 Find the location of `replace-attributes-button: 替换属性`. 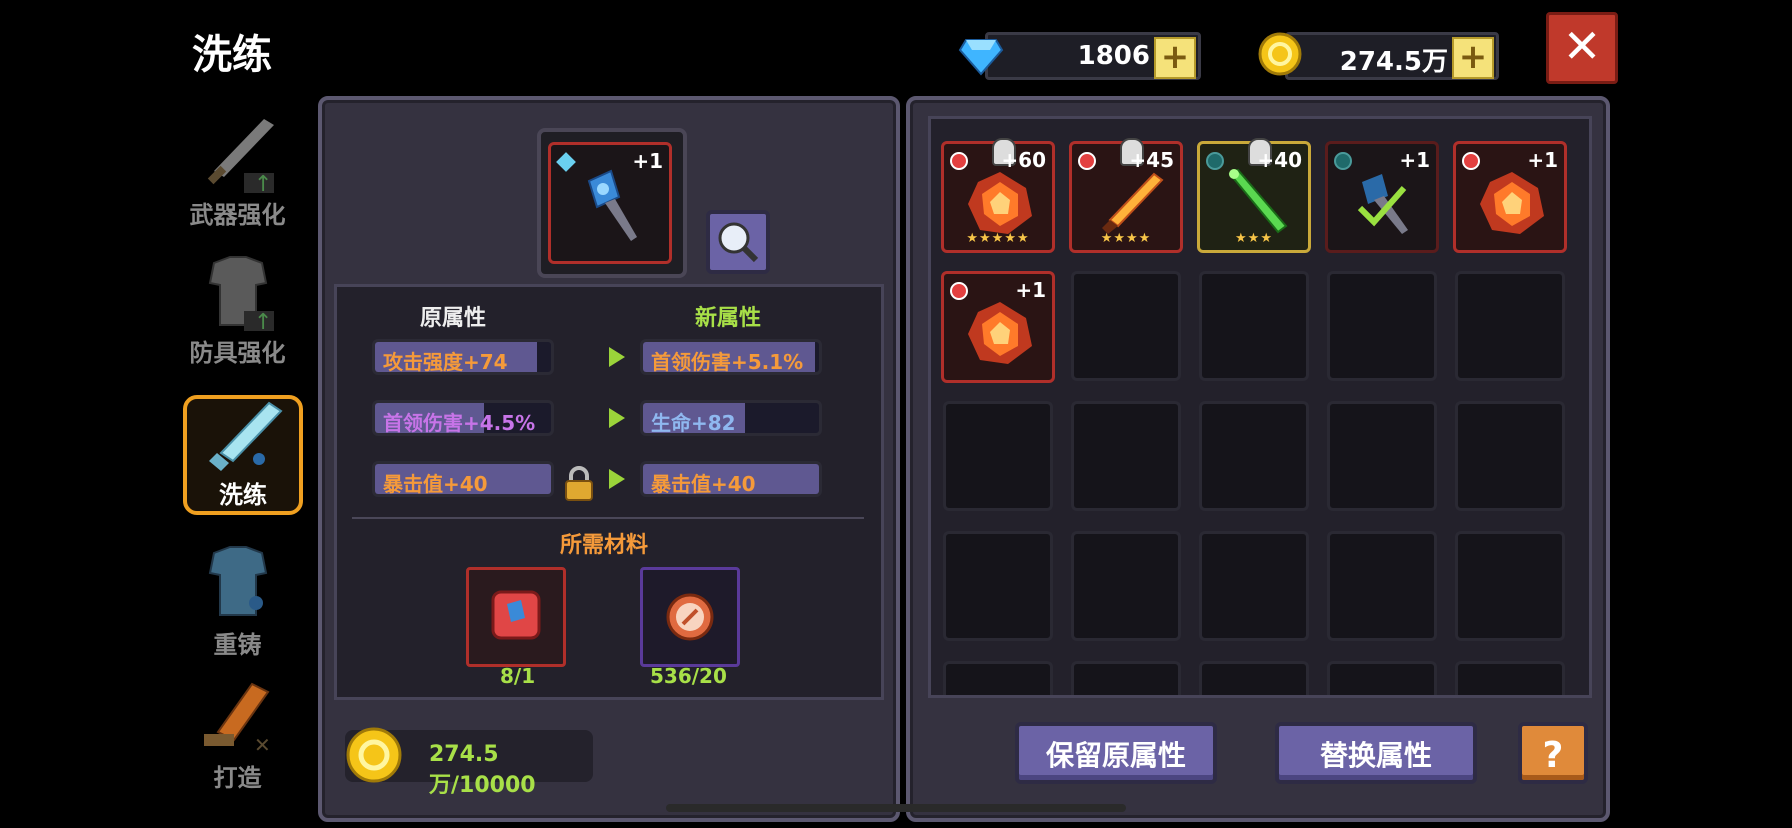

replace-attributes-button: 替换属性 is located at coordinates (1376, 753).